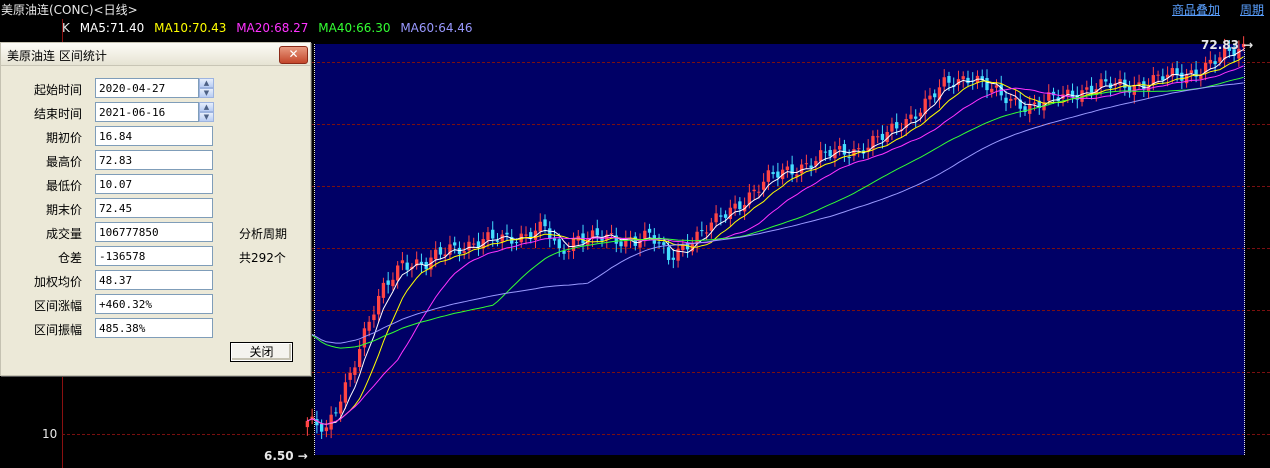 This screenshot has height=468, width=1270. Describe the element at coordinates (261, 352) in the screenshot. I see `close-button: 关闭` at that location.